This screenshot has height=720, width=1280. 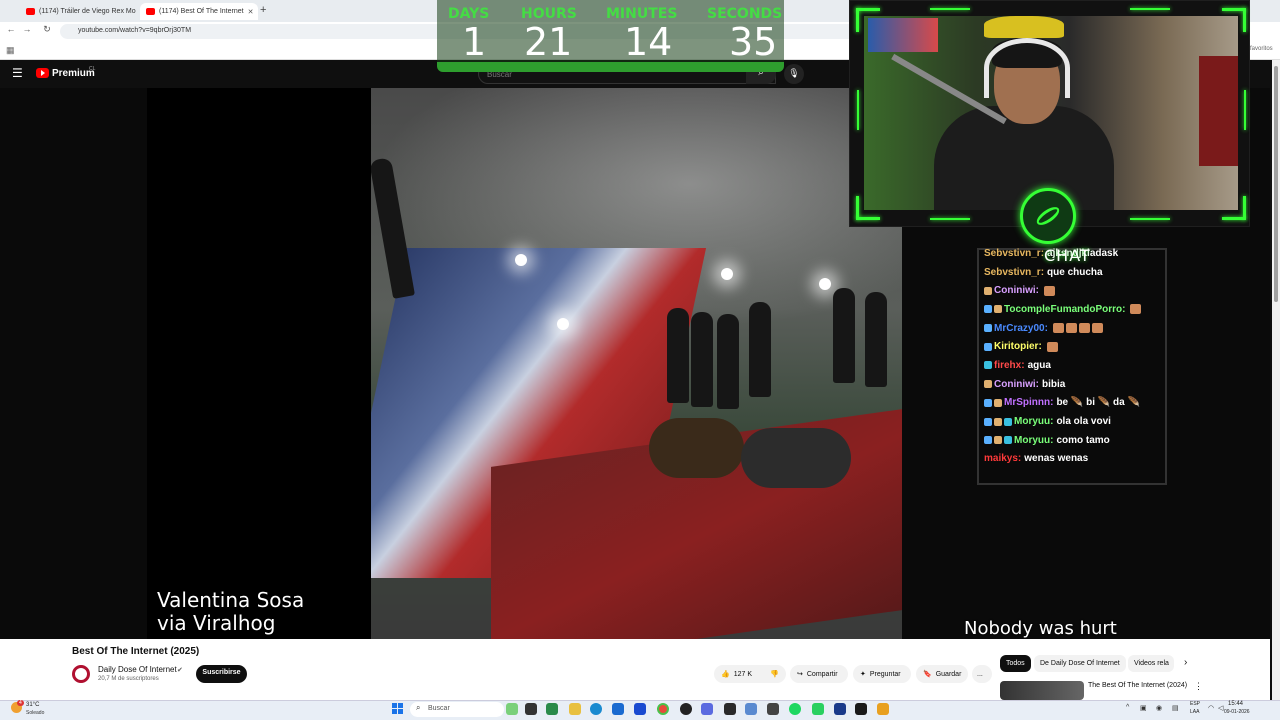 What do you see at coordinates (1198, 686) in the screenshot?
I see `recommendation-menu-icon: ⋮` at bounding box center [1198, 686].